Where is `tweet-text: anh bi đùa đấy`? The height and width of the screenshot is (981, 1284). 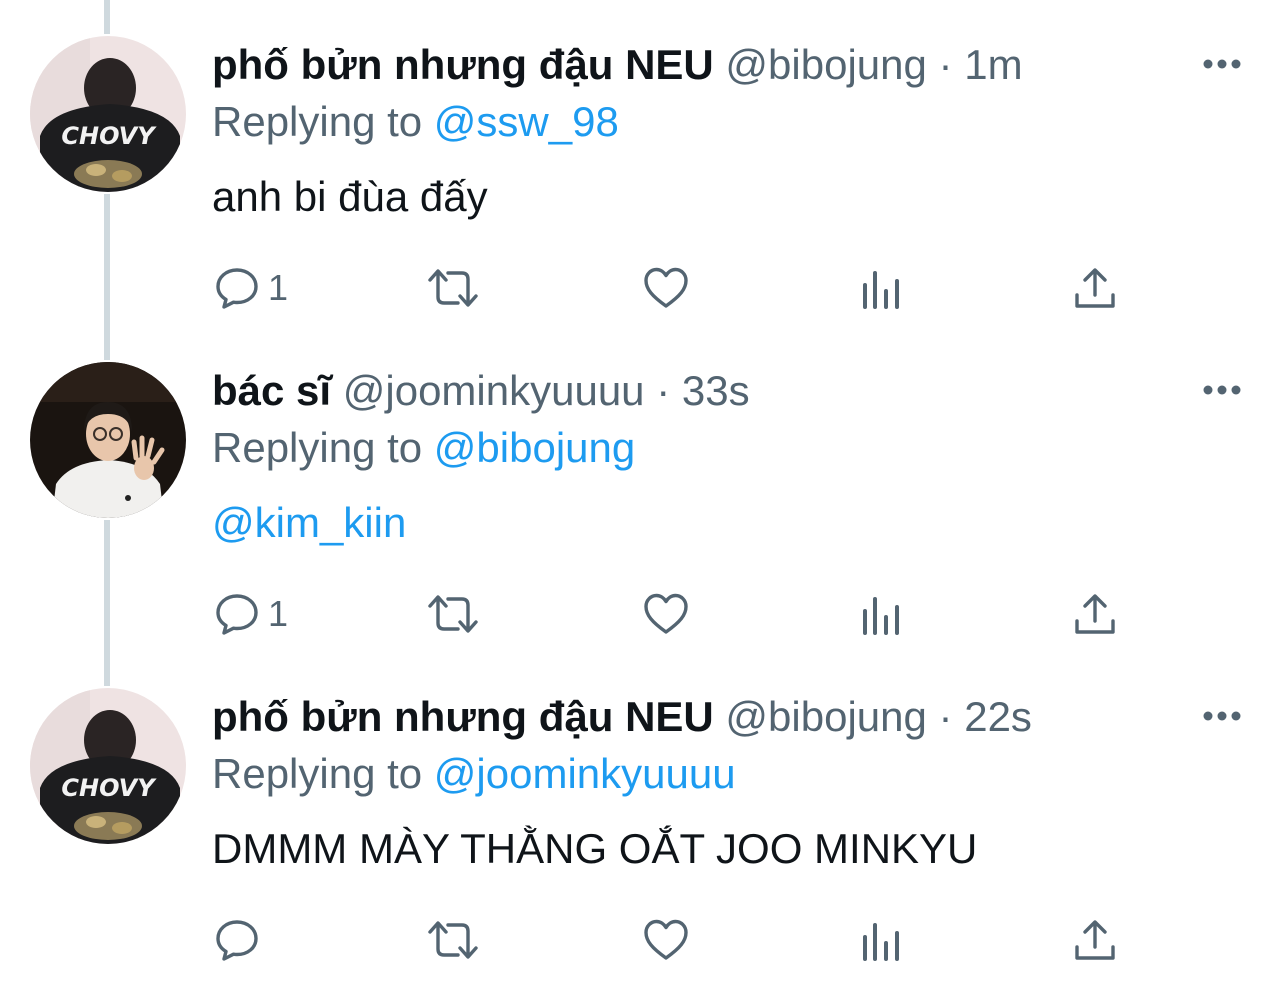
tweet-text: anh bi đùa đấy is located at coordinates (350, 196).